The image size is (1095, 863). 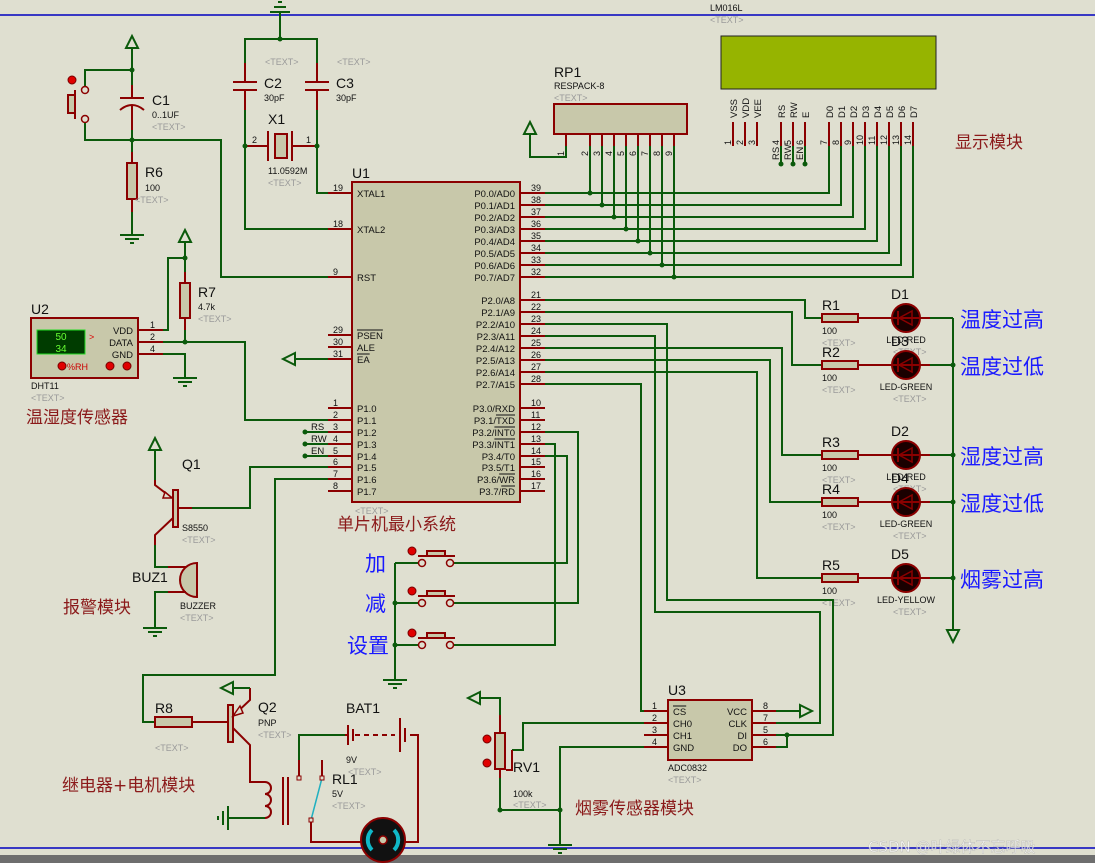 What do you see at coordinates (316, 799) in the screenshot?
I see `relay-switch` at bounding box center [316, 799].